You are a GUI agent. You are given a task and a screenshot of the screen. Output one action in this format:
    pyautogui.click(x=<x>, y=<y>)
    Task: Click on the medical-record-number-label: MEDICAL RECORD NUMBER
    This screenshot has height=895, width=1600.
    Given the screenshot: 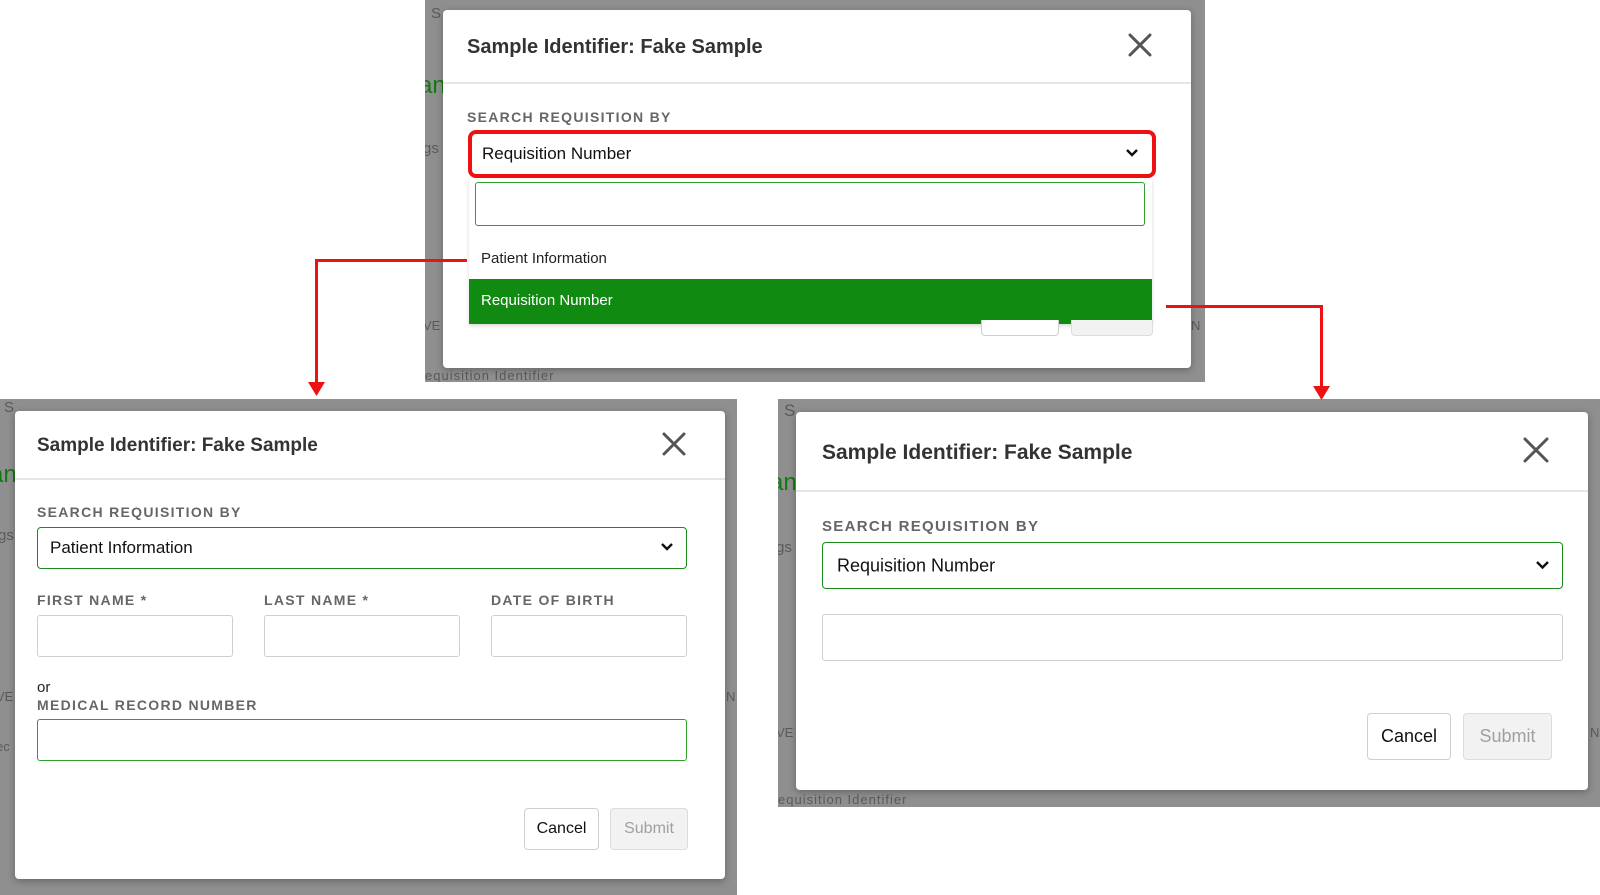 What is the action you would take?
    pyautogui.click(x=147, y=705)
    